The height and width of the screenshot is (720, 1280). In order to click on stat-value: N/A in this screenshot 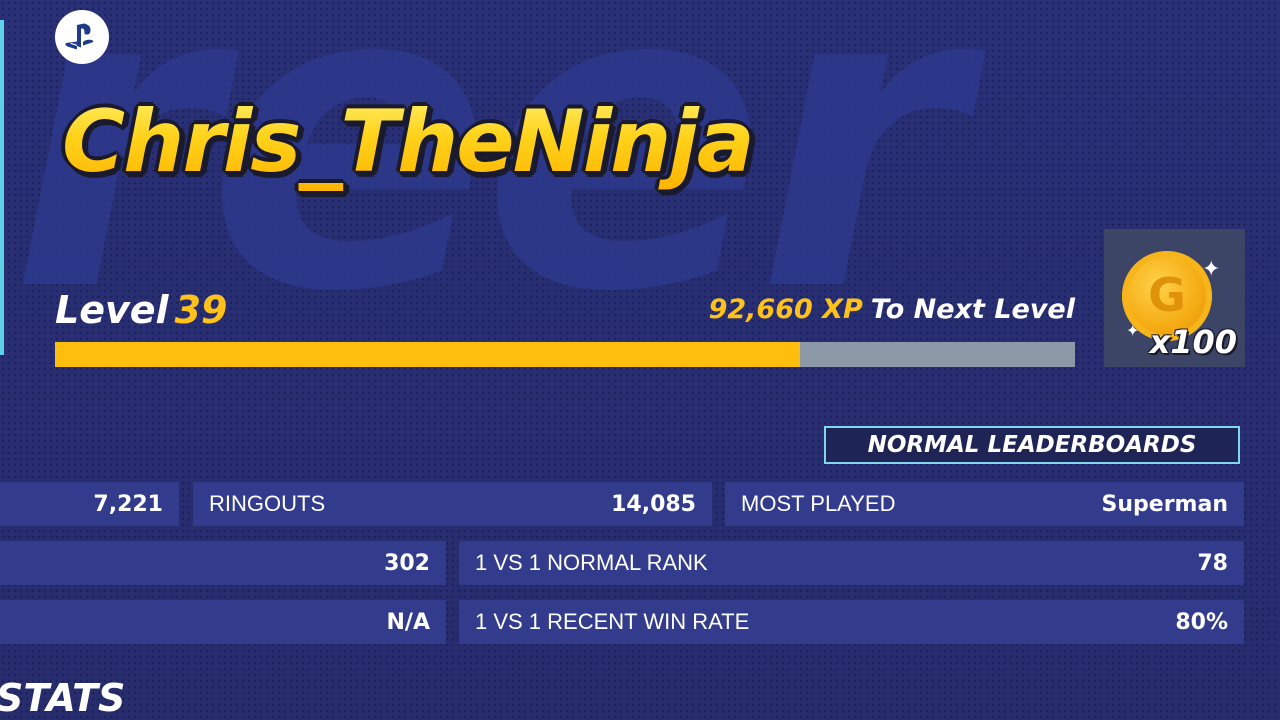, I will do `click(408, 622)`.